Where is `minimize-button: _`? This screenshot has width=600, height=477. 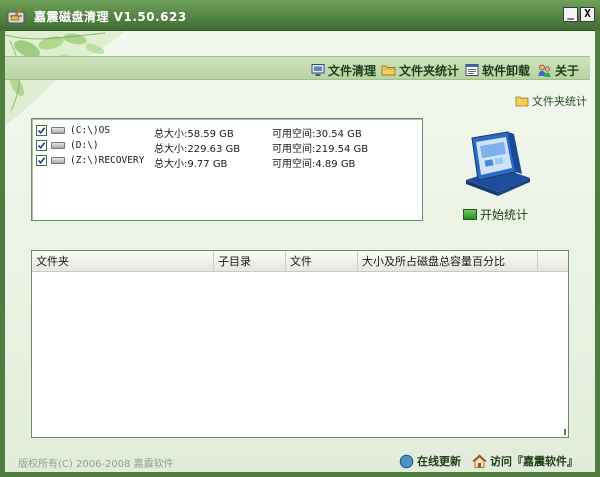 minimize-button: _ is located at coordinates (570, 14).